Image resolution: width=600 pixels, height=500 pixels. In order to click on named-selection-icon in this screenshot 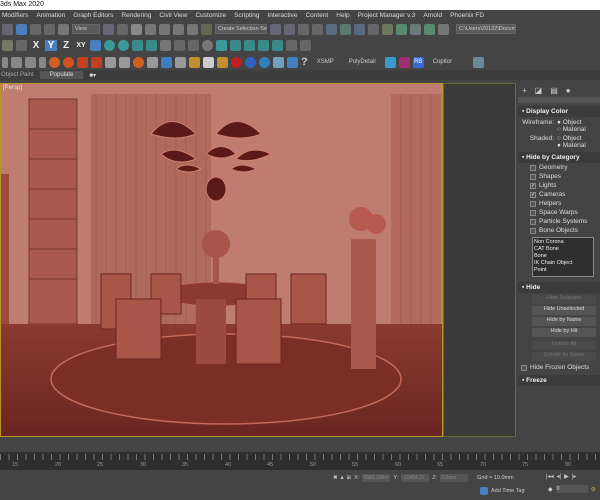, I will do `click(206, 29)`.